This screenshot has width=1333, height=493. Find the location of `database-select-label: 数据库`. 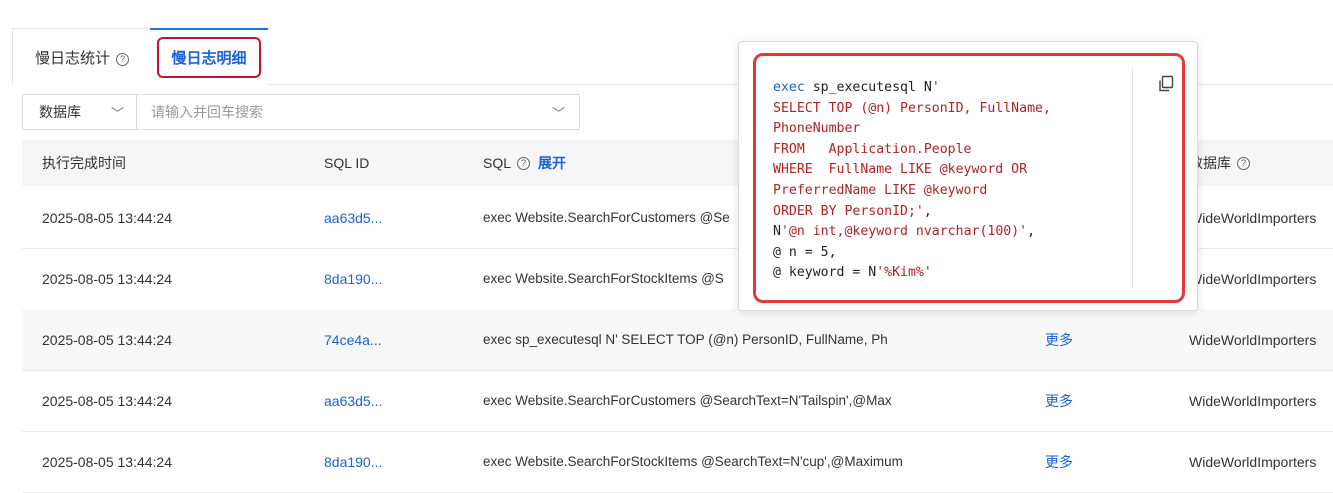

database-select-label: 数据库 is located at coordinates (60, 112).